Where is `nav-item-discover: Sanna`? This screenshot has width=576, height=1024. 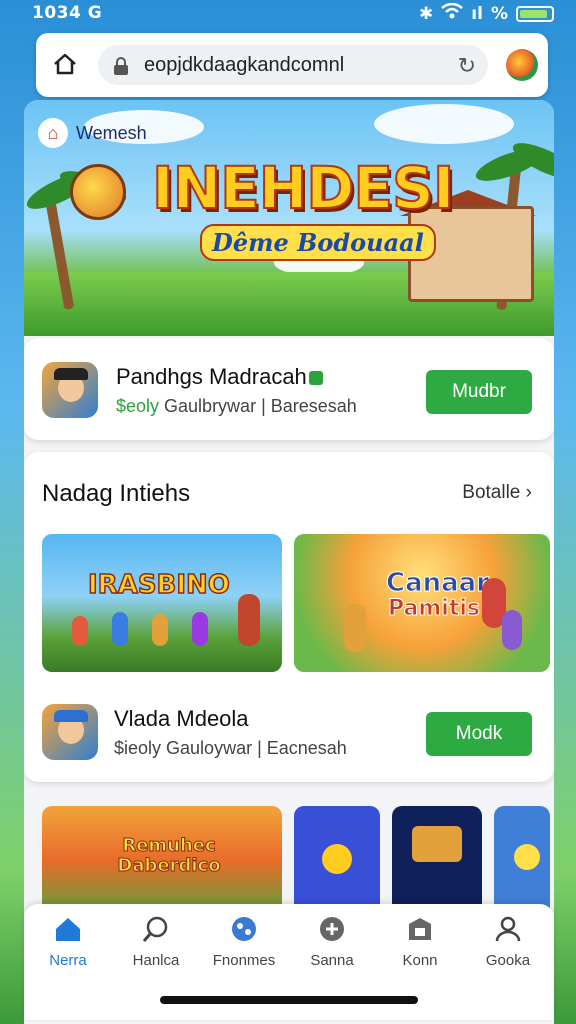 nav-item-discover: Sanna is located at coordinates (332, 941).